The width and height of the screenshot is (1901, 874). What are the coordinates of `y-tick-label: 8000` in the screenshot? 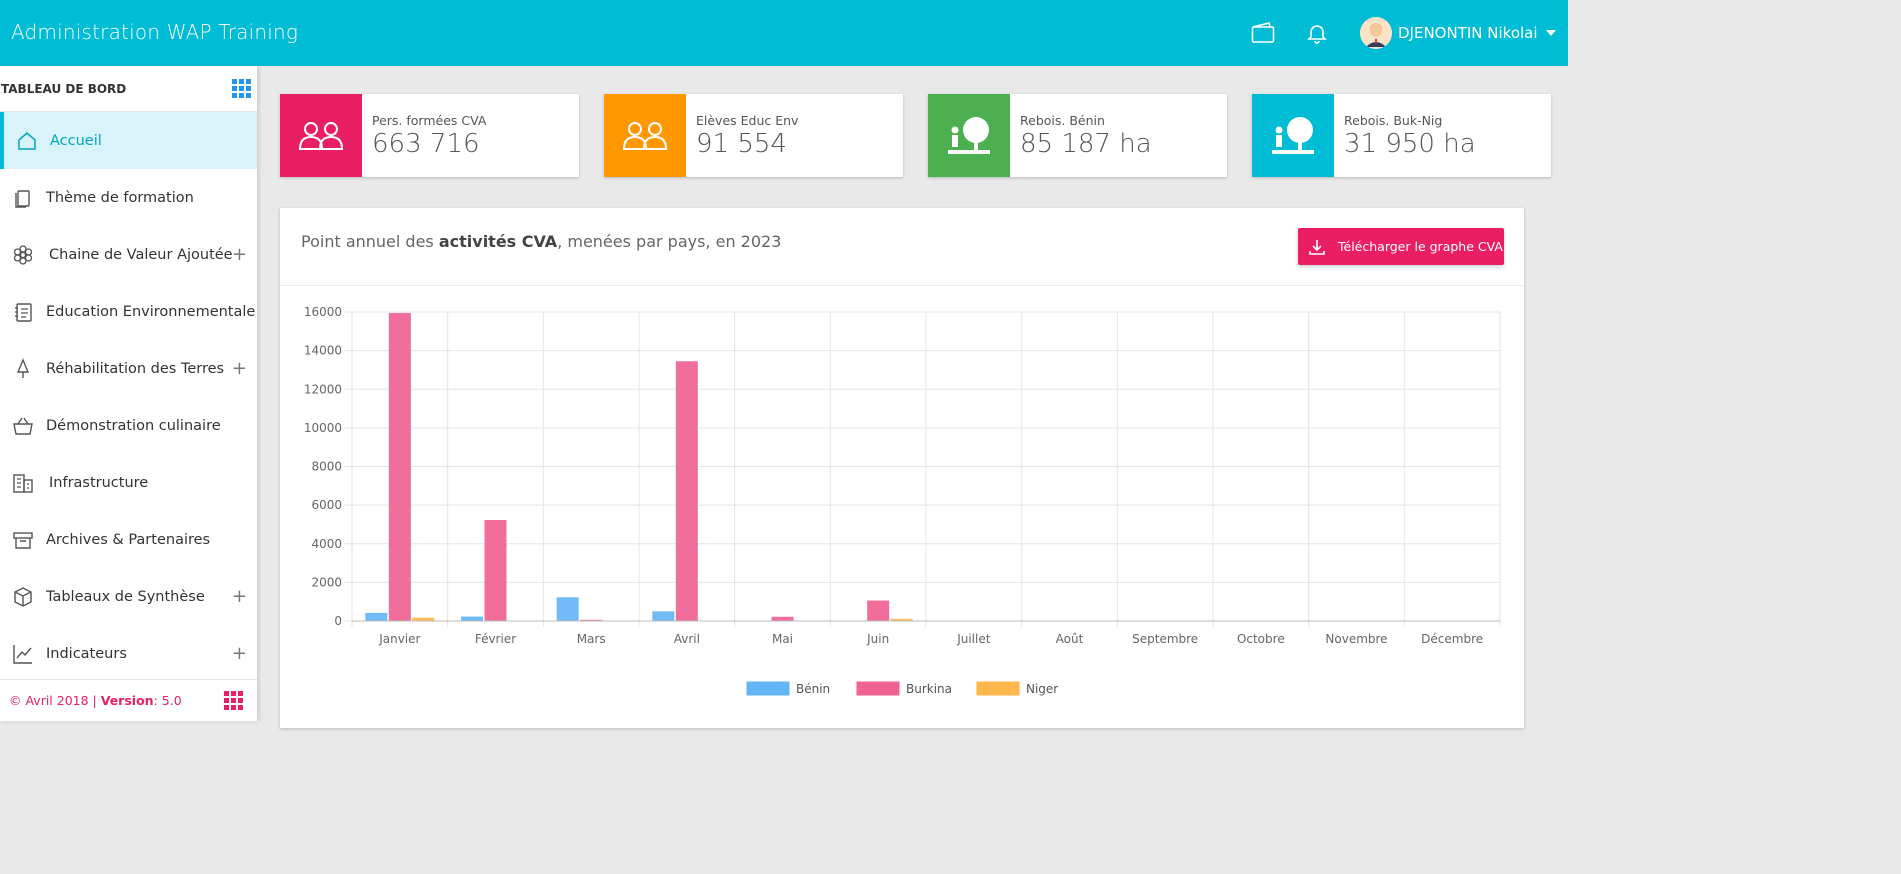 It's located at (326, 467).